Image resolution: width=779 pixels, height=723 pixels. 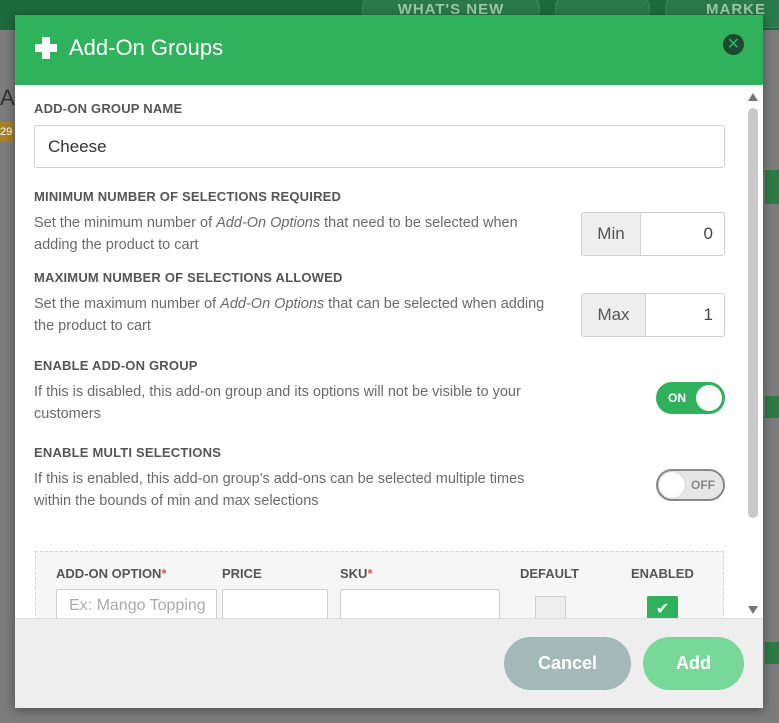 I want to click on min-addon: Min, so click(x=611, y=234).